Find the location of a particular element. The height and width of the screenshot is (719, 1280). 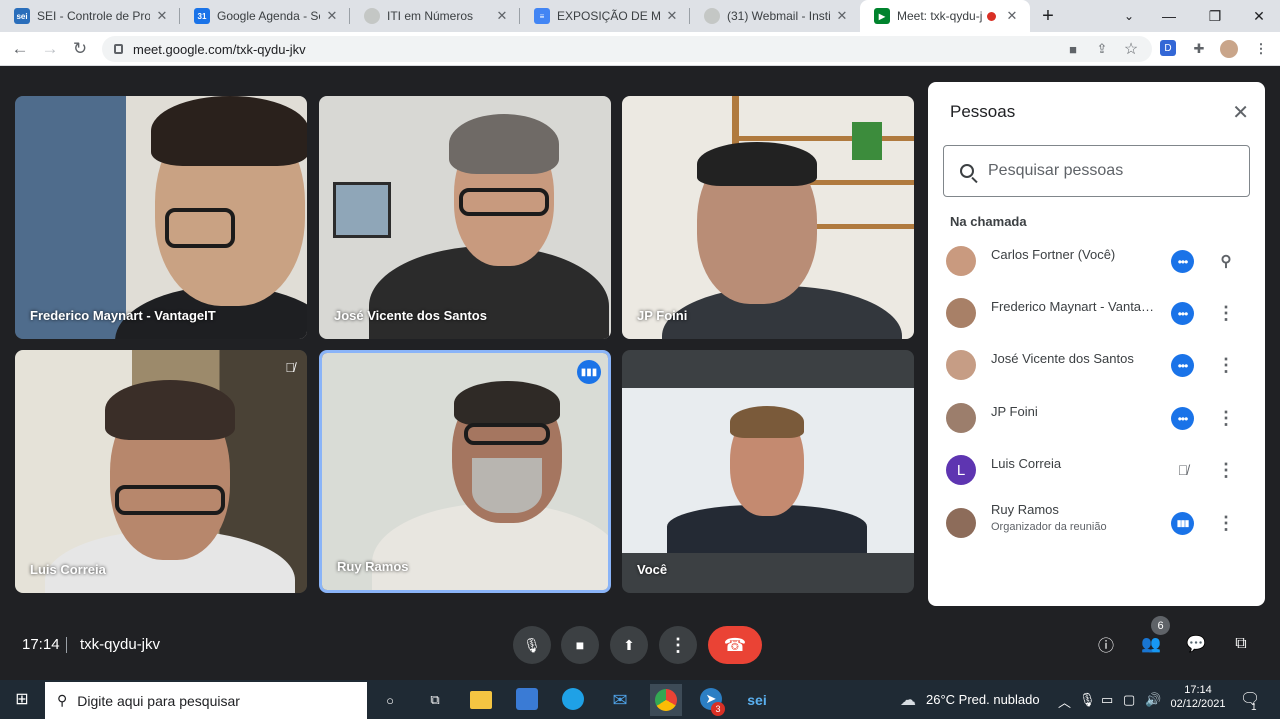

tab-meet: ▶ Meet: txk-qydu-jk ✕ is located at coordinates (945, 16).